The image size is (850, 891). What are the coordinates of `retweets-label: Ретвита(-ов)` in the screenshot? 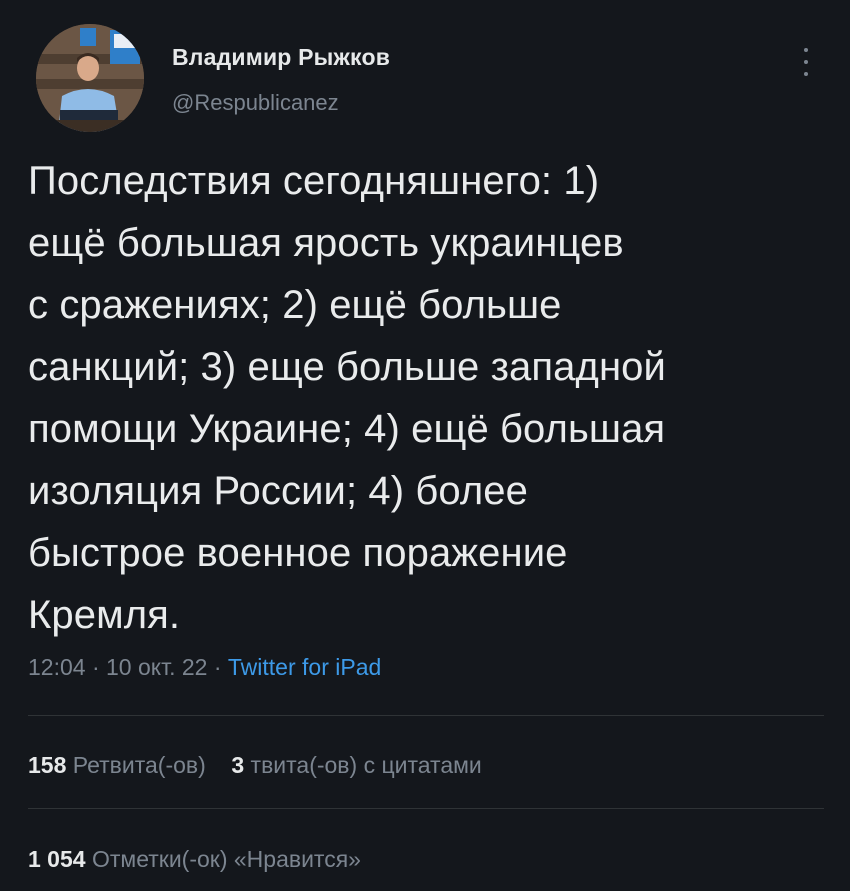 It's located at (139, 765).